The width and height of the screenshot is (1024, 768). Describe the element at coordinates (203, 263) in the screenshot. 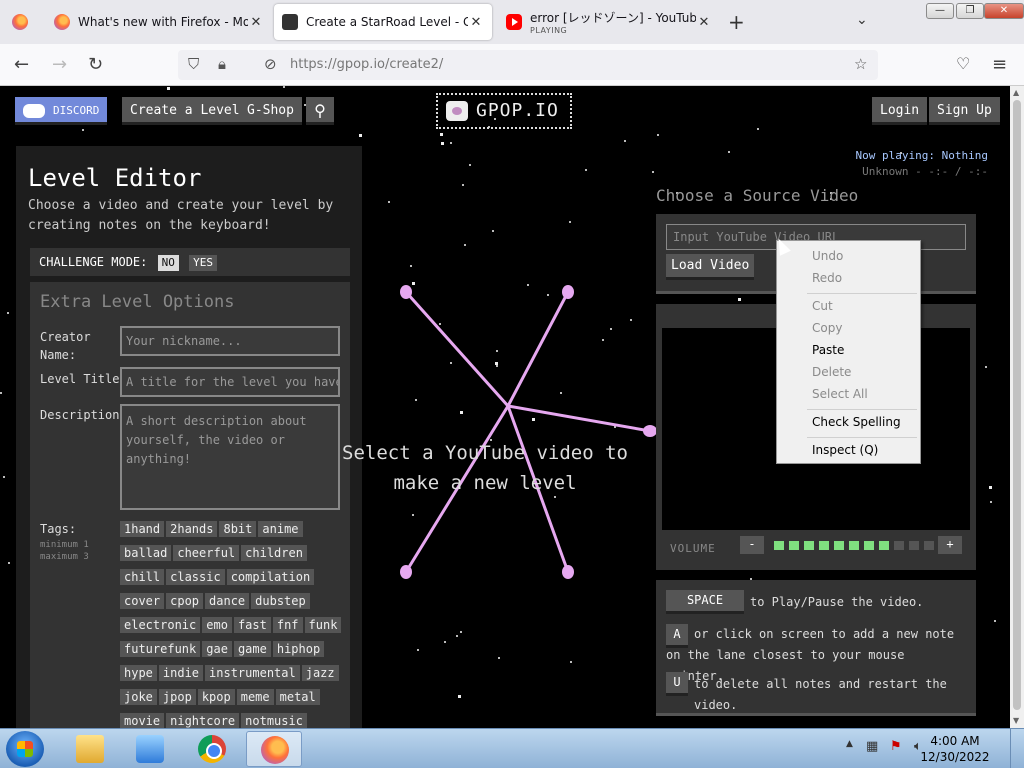

I see `challenge-yes-button: YES` at that location.